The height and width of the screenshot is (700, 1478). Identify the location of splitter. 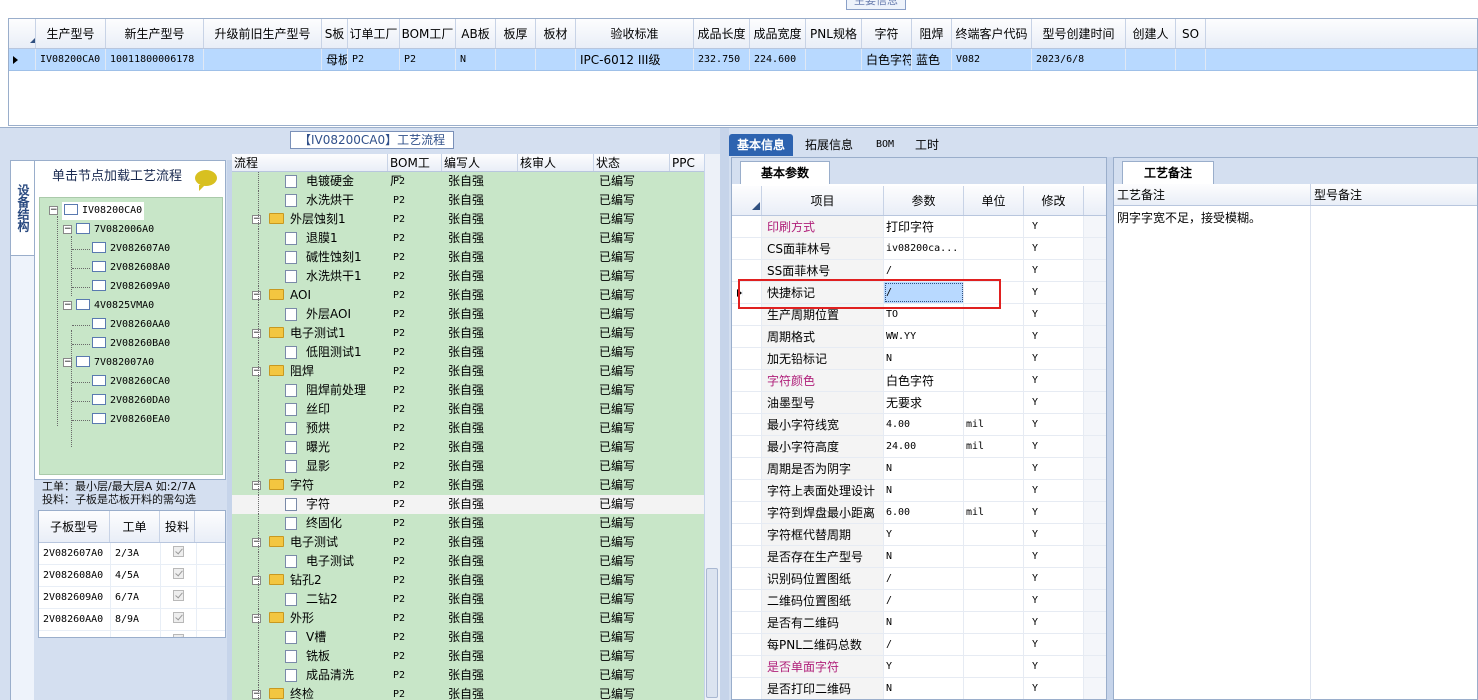
(724, 414).